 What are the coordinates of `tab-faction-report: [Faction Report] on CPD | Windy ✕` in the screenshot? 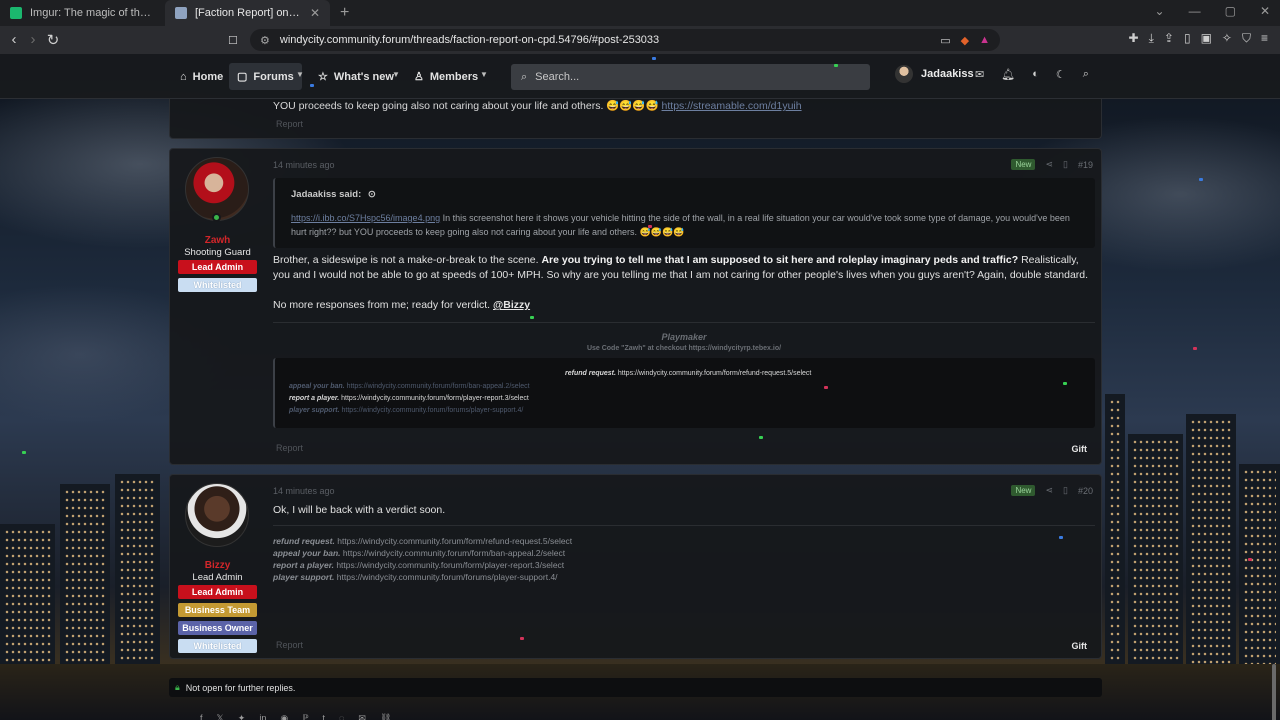 It's located at (247, 13).